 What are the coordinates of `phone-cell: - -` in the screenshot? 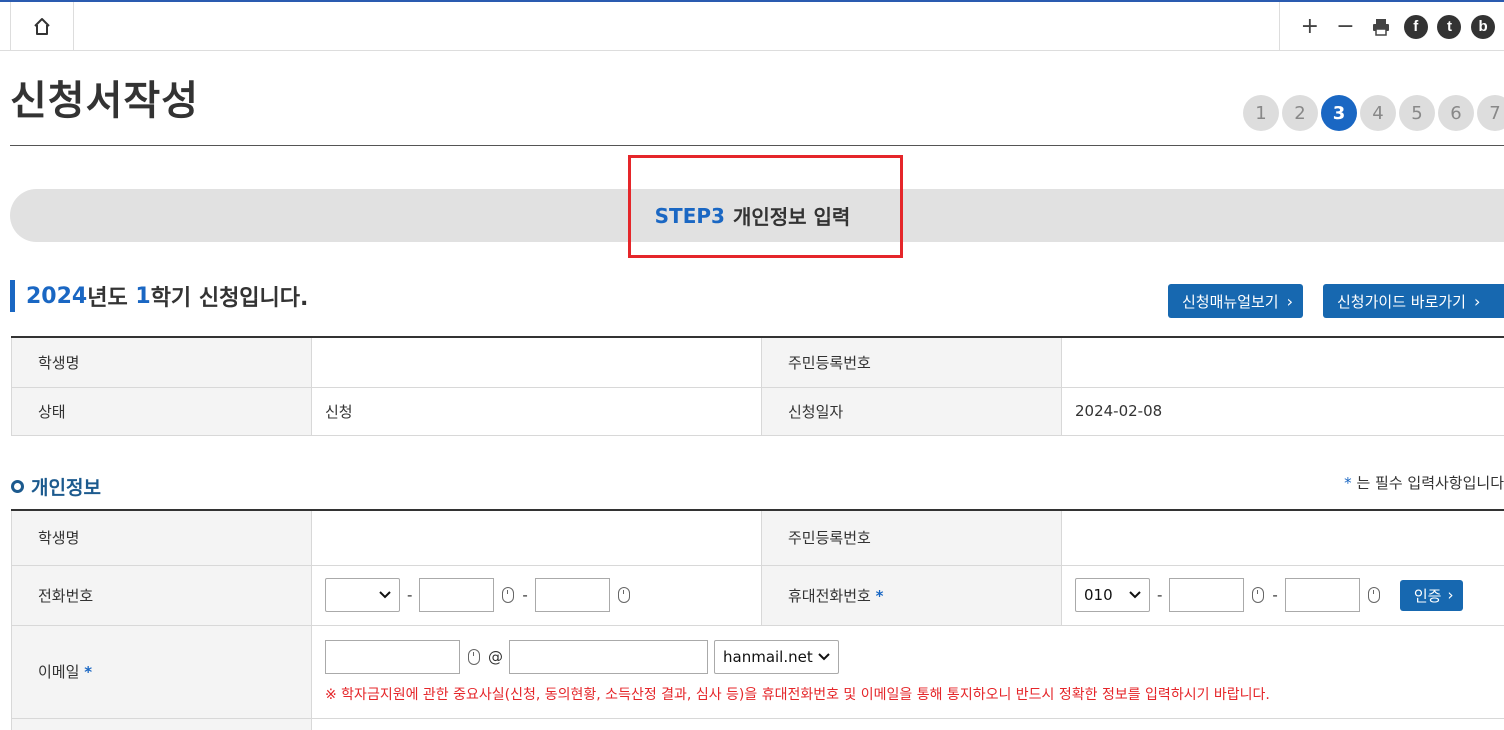 It's located at (536, 595).